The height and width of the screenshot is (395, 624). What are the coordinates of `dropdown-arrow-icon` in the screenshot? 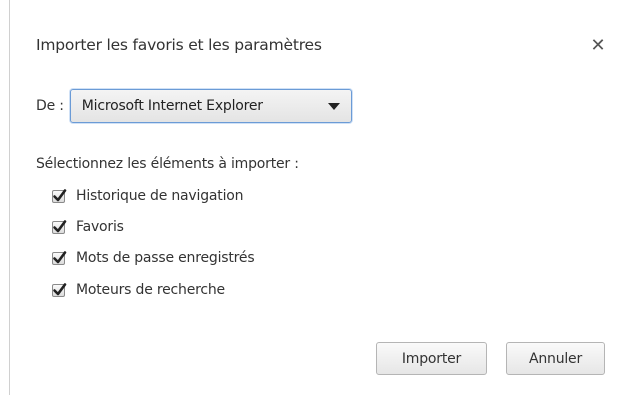 It's located at (333, 106).